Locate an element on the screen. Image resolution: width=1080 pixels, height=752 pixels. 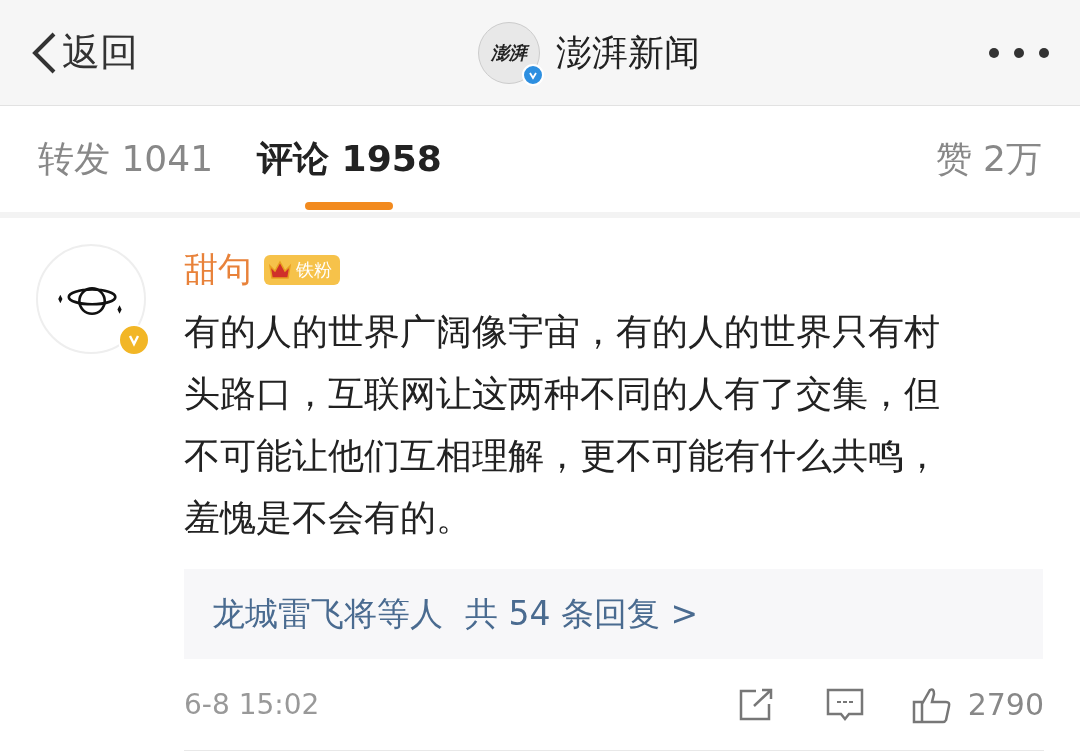
account-title: 澎湃新闻 is located at coordinates (628, 52).